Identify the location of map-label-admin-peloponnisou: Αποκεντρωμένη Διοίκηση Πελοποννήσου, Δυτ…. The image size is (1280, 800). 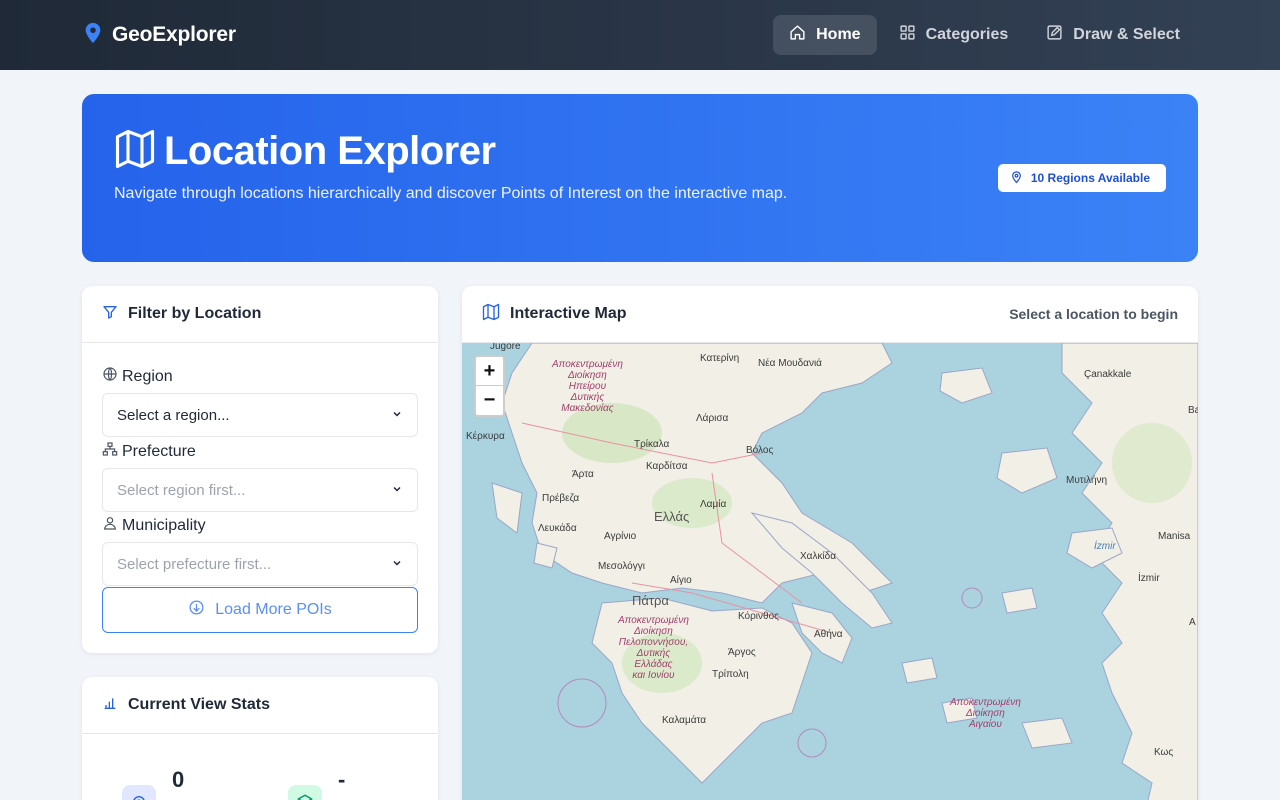
(653, 648).